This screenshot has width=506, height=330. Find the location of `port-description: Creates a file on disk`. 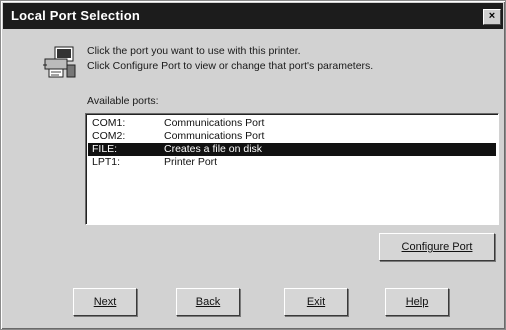

port-description: Creates a file on disk is located at coordinates (213, 149).